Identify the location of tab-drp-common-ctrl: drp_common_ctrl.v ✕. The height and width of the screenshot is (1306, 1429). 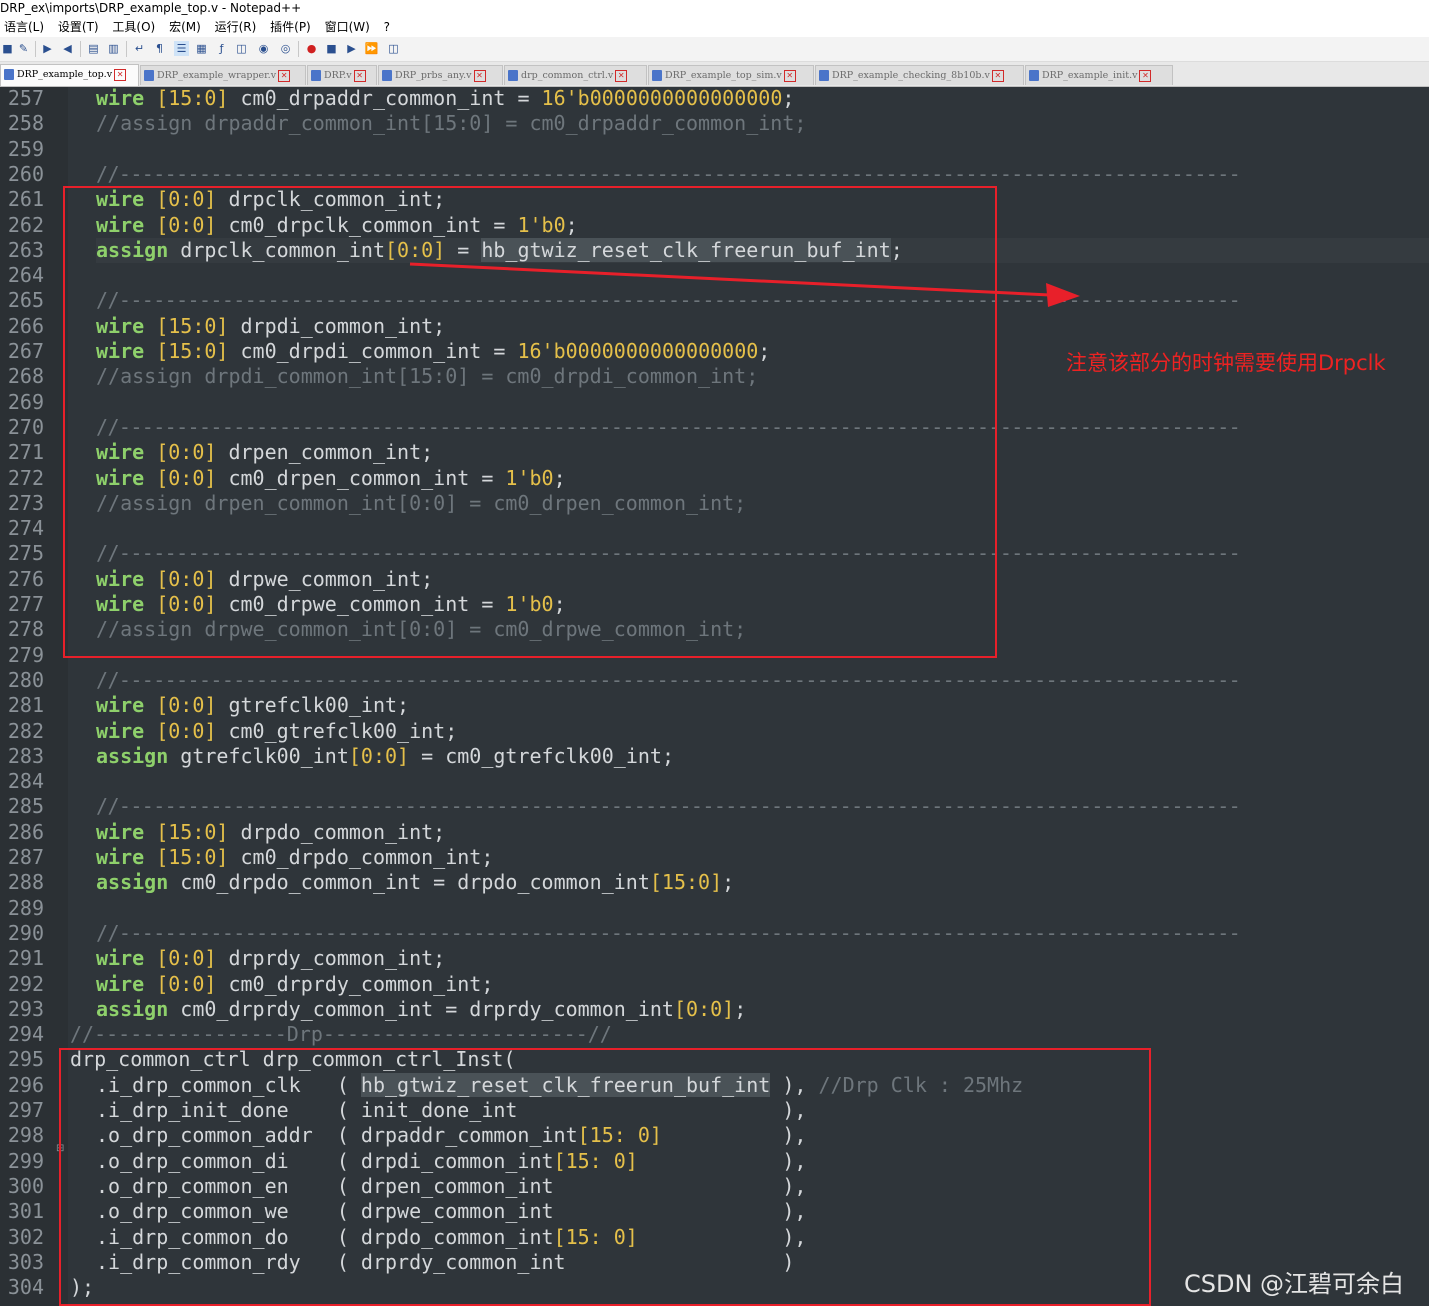
(575, 75).